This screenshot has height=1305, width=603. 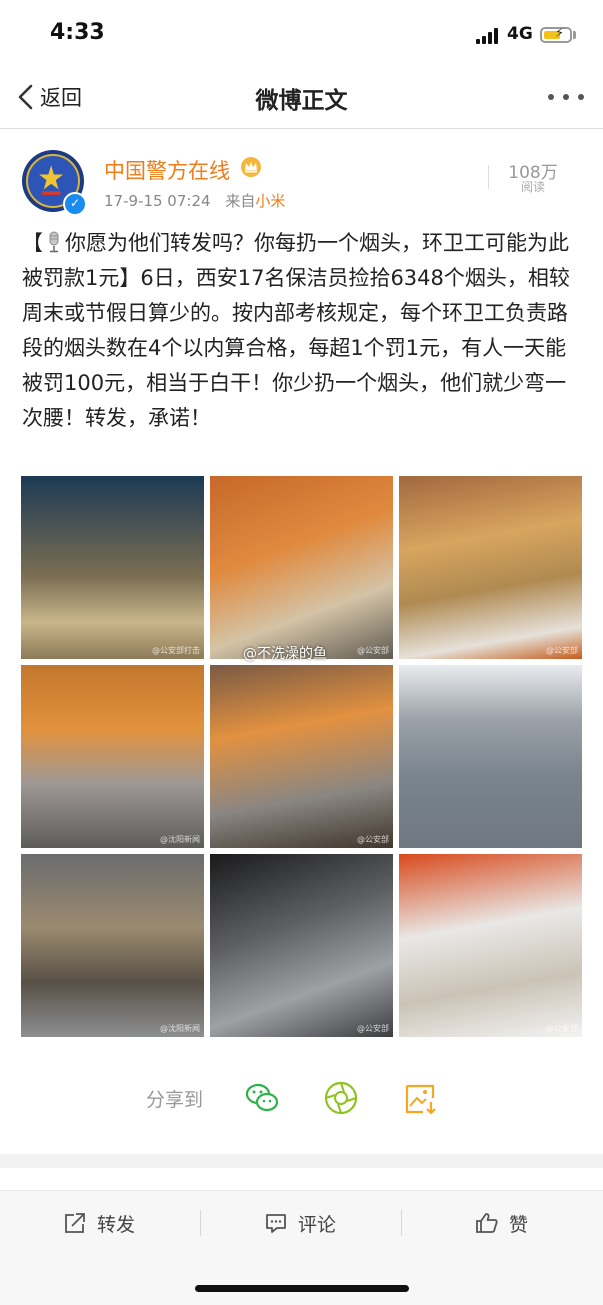 I want to click on more-menu-button, so click(x=566, y=98).